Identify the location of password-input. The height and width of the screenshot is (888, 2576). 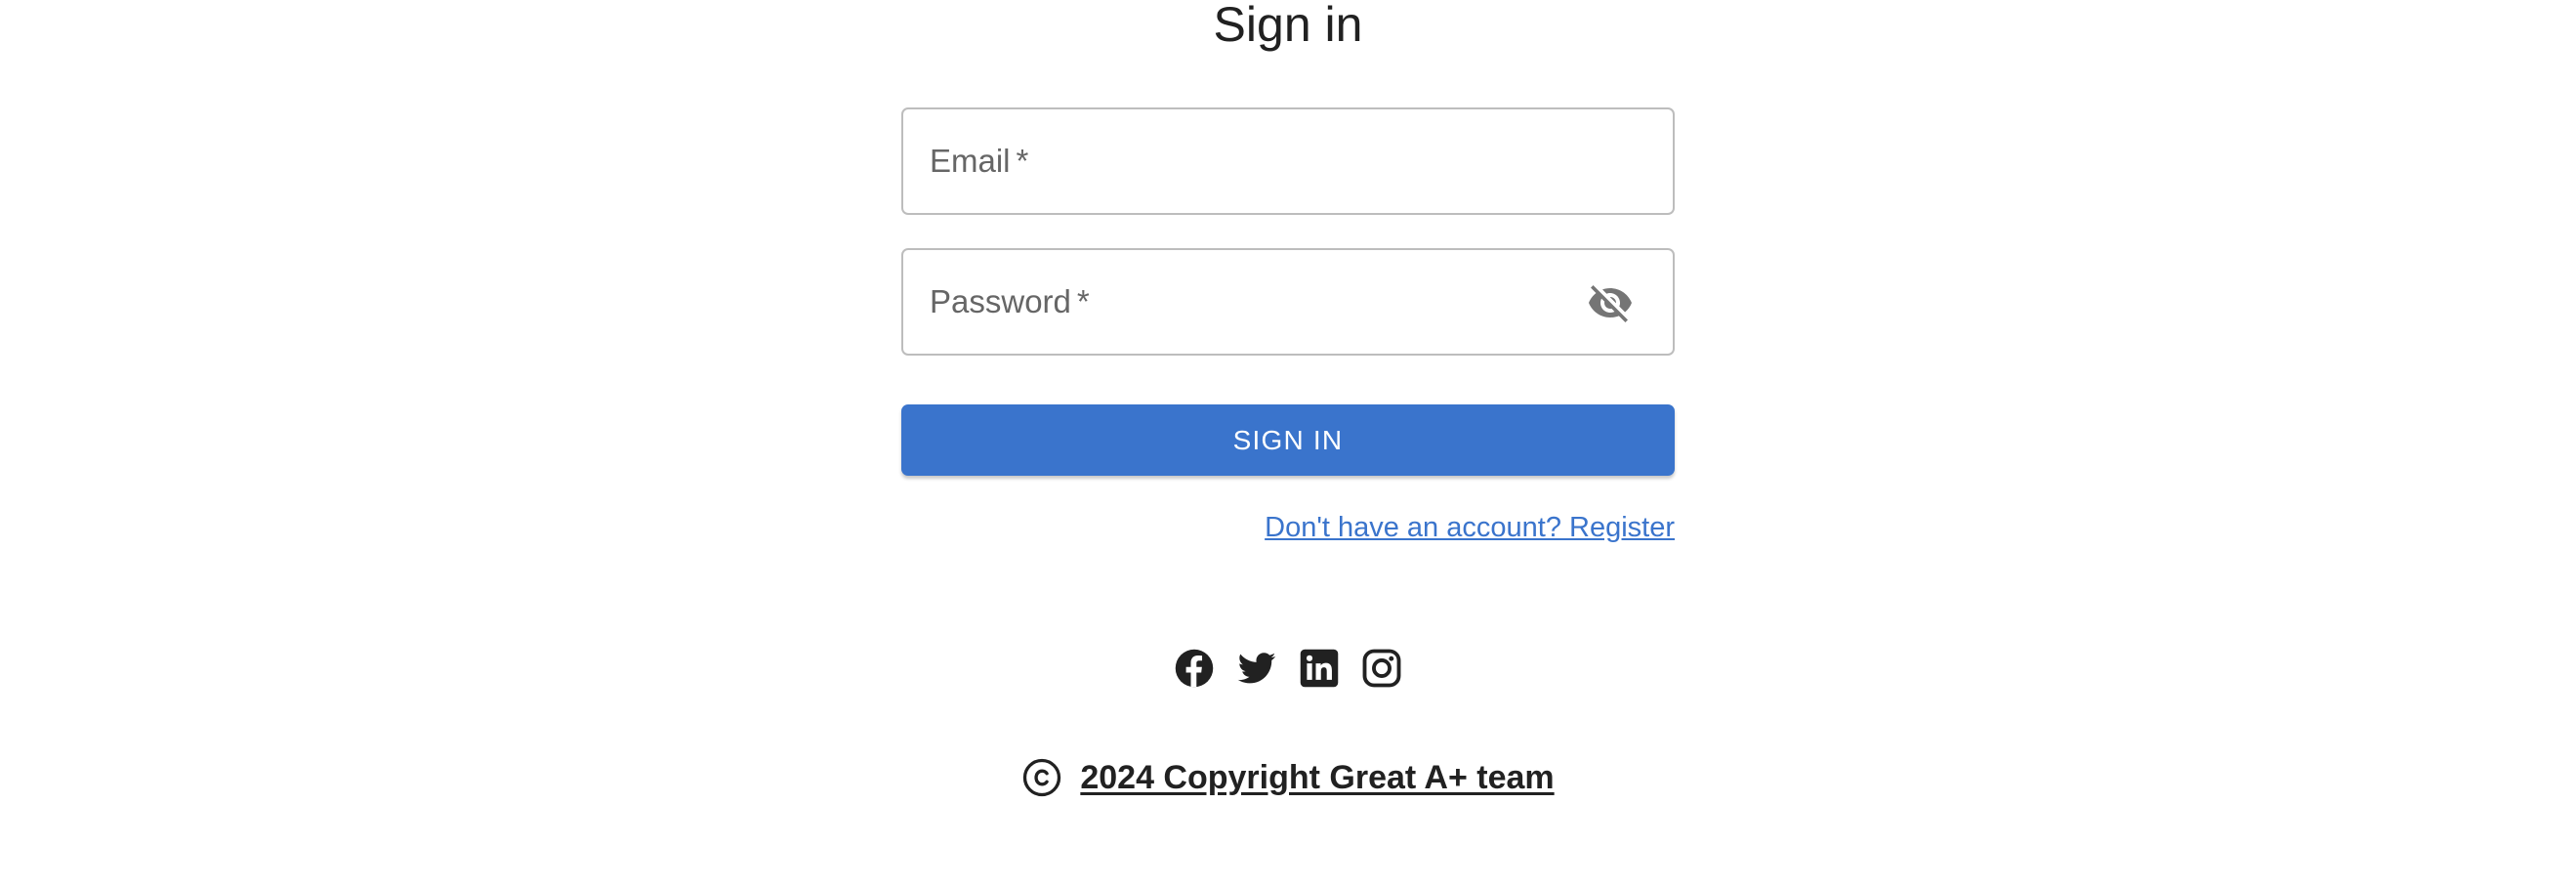
(1288, 302).